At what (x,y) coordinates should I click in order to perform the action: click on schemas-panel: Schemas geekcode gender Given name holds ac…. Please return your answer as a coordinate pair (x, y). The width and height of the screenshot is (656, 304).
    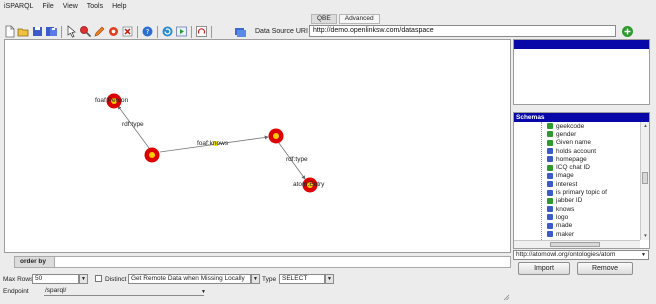
    Looking at the image, I should click on (581, 180).